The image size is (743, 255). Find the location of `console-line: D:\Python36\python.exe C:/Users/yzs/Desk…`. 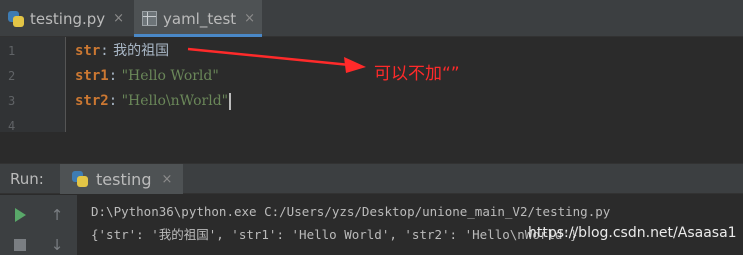

console-line: D:\Python36\python.exe C:/Users/yzs/Desk… is located at coordinates (351, 211).